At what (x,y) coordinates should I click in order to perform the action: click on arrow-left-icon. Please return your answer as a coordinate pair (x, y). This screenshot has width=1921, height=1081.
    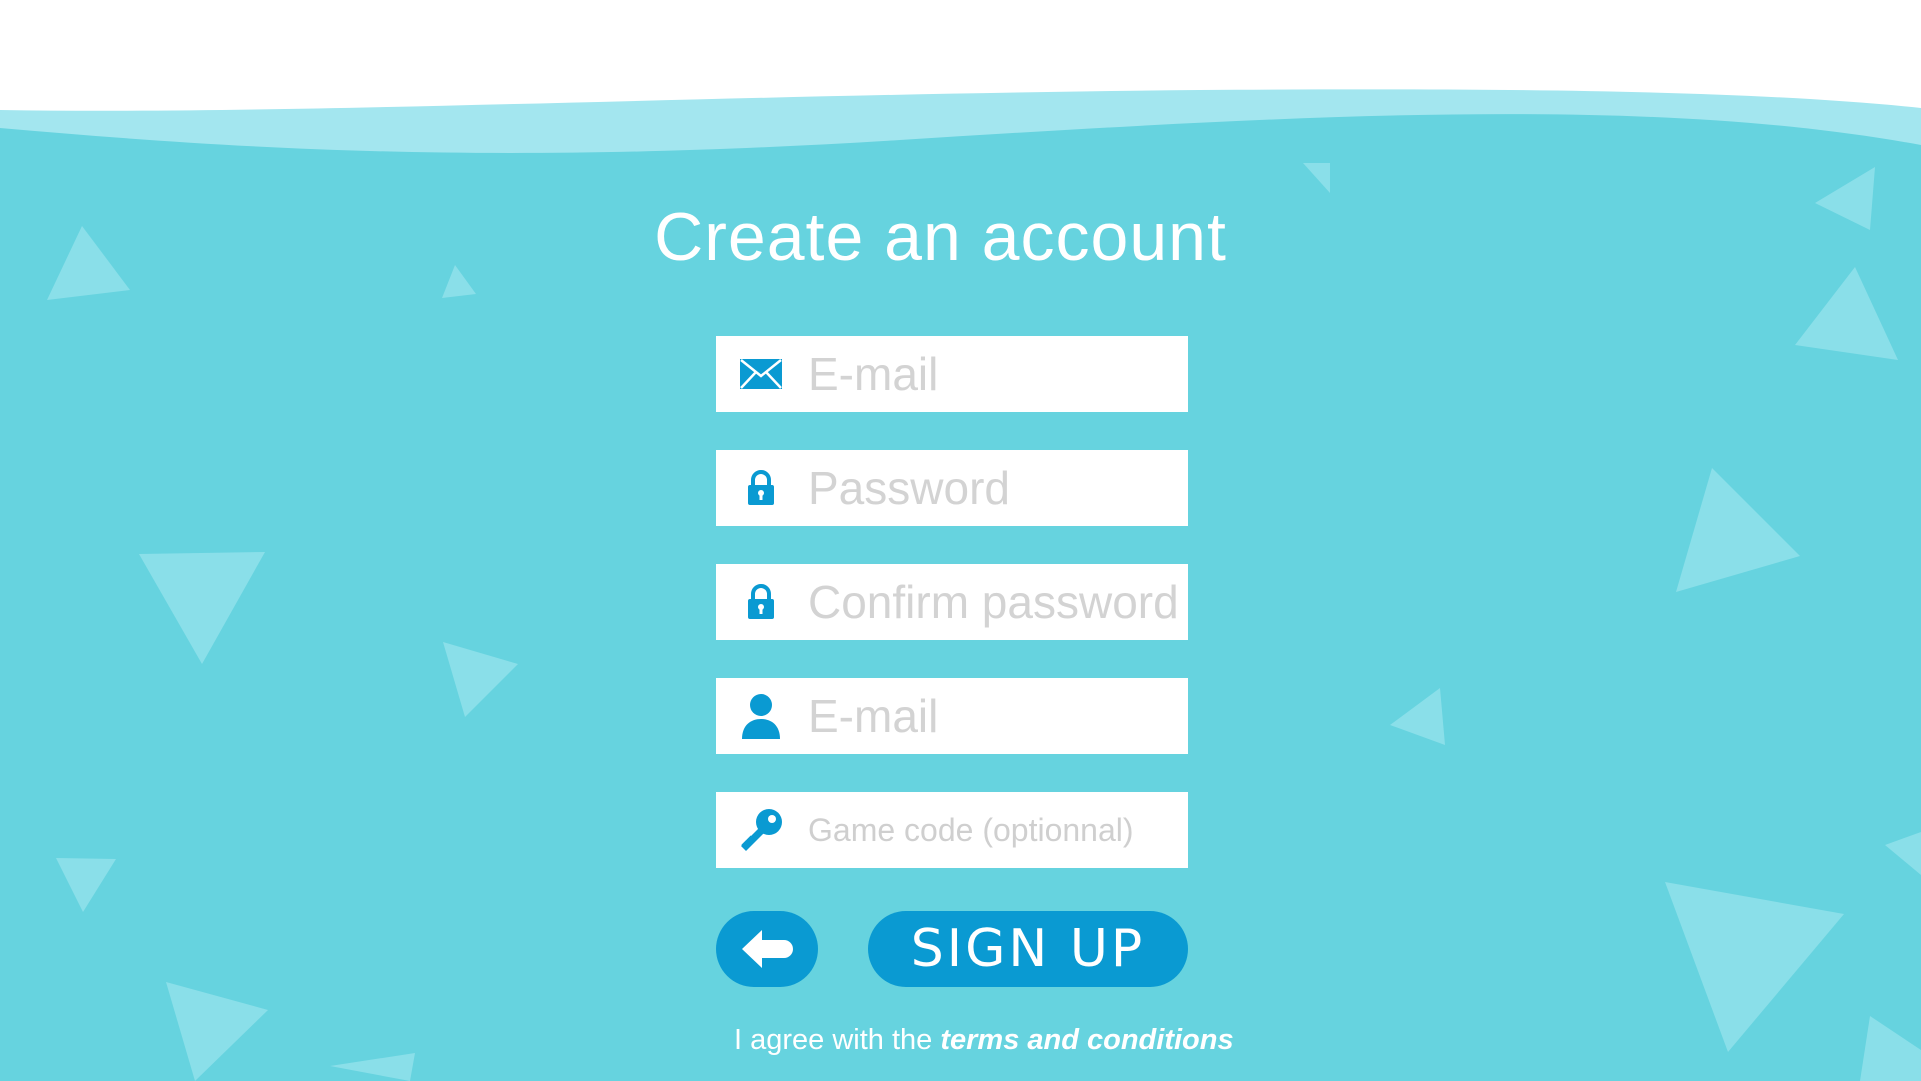
    Looking at the image, I should click on (767, 949).